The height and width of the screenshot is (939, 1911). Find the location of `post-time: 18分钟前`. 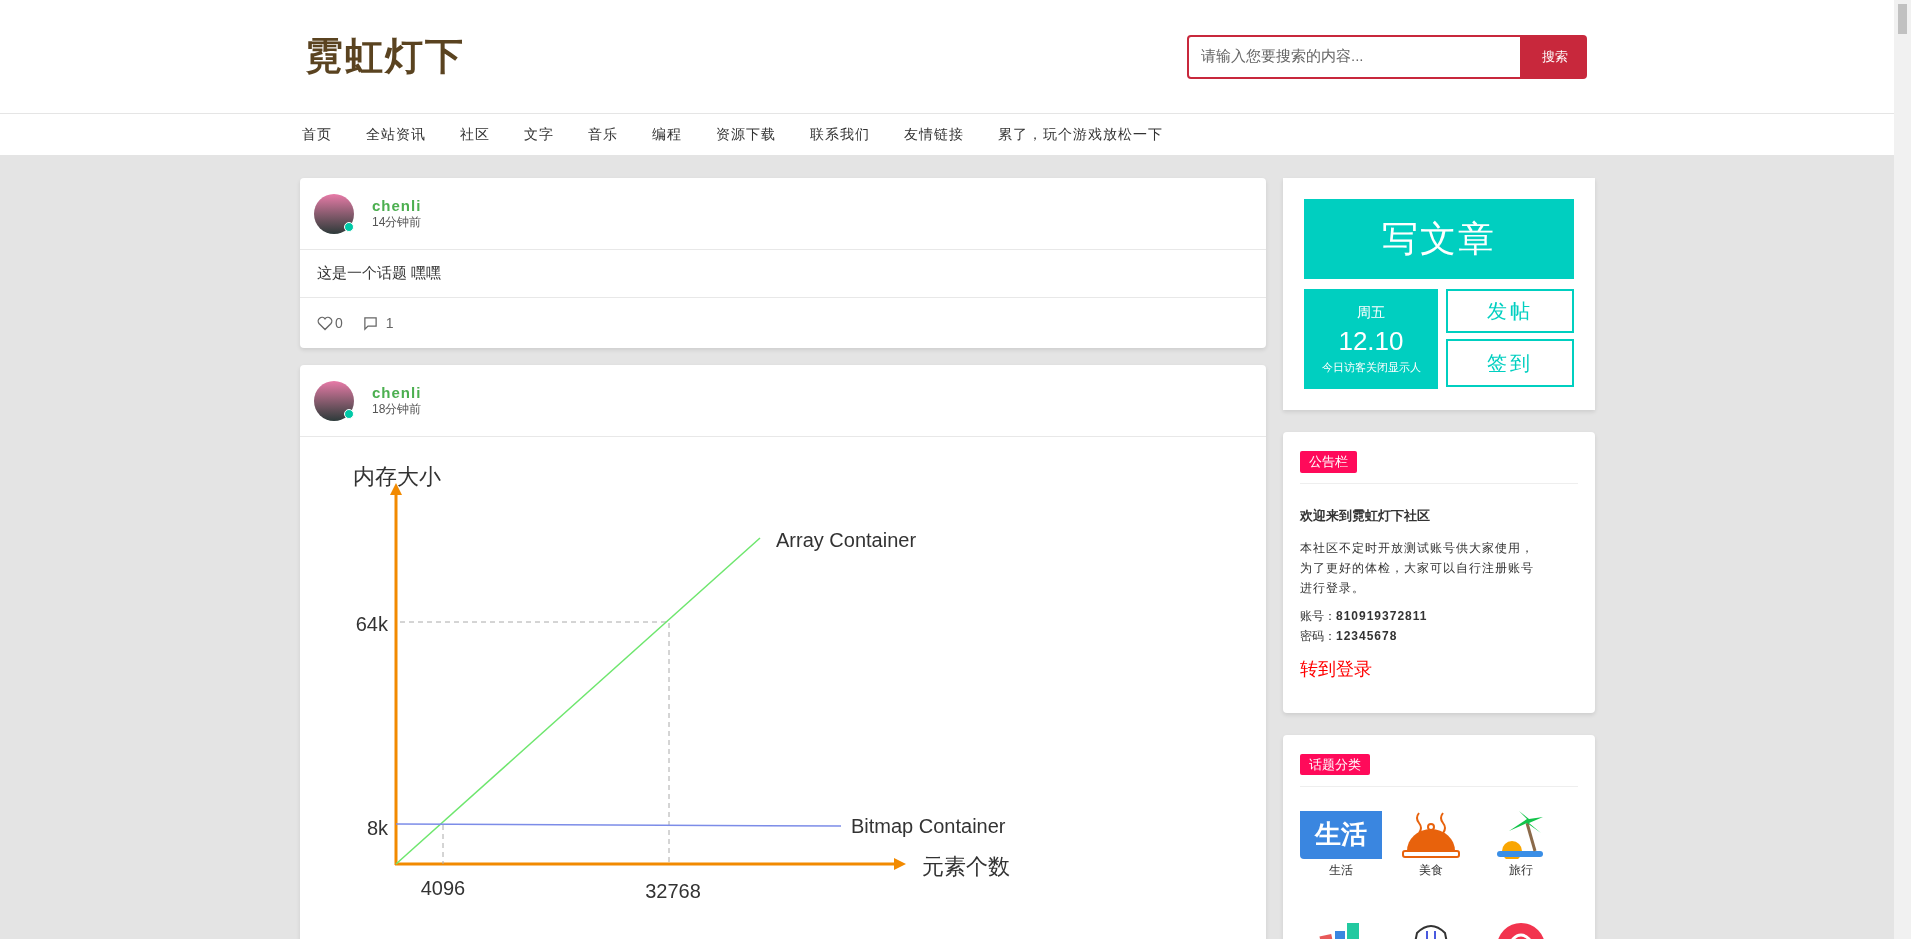

post-time: 18分钟前 is located at coordinates (397, 410).